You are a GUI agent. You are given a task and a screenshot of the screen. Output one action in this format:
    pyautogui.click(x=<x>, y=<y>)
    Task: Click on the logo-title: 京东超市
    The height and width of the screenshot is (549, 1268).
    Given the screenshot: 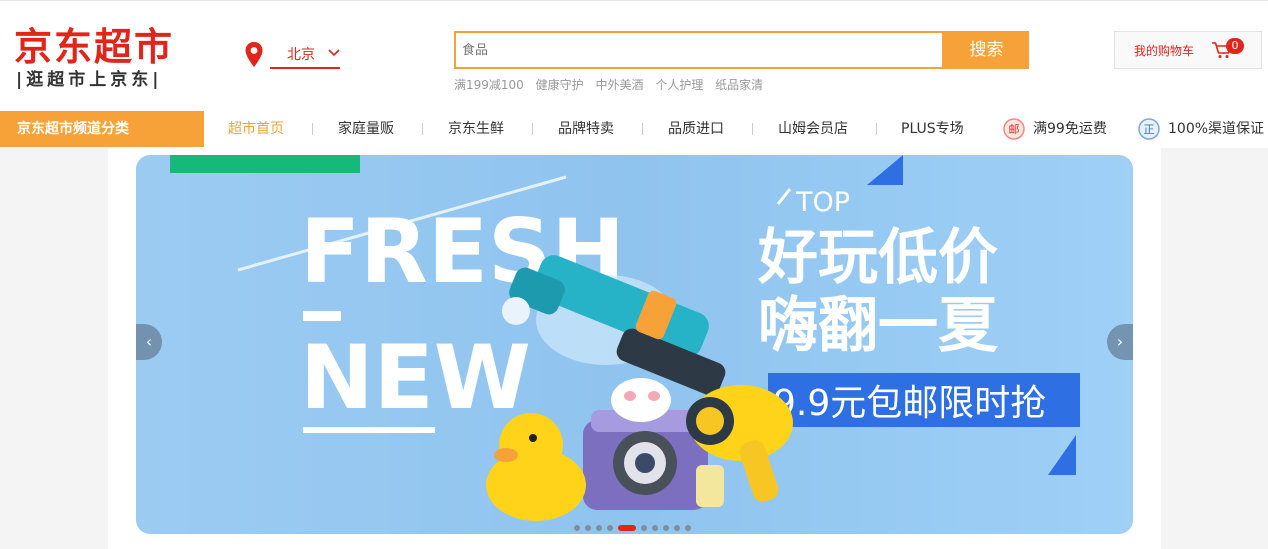 What is the action you would take?
    pyautogui.click(x=94, y=47)
    